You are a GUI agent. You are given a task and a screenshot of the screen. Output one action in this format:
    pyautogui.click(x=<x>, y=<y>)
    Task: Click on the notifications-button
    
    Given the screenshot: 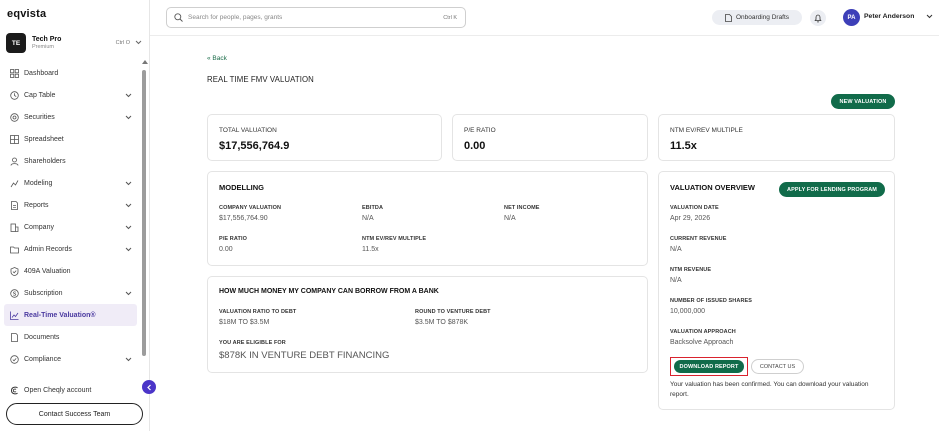 What is the action you would take?
    pyautogui.click(x=818, y=18)
    